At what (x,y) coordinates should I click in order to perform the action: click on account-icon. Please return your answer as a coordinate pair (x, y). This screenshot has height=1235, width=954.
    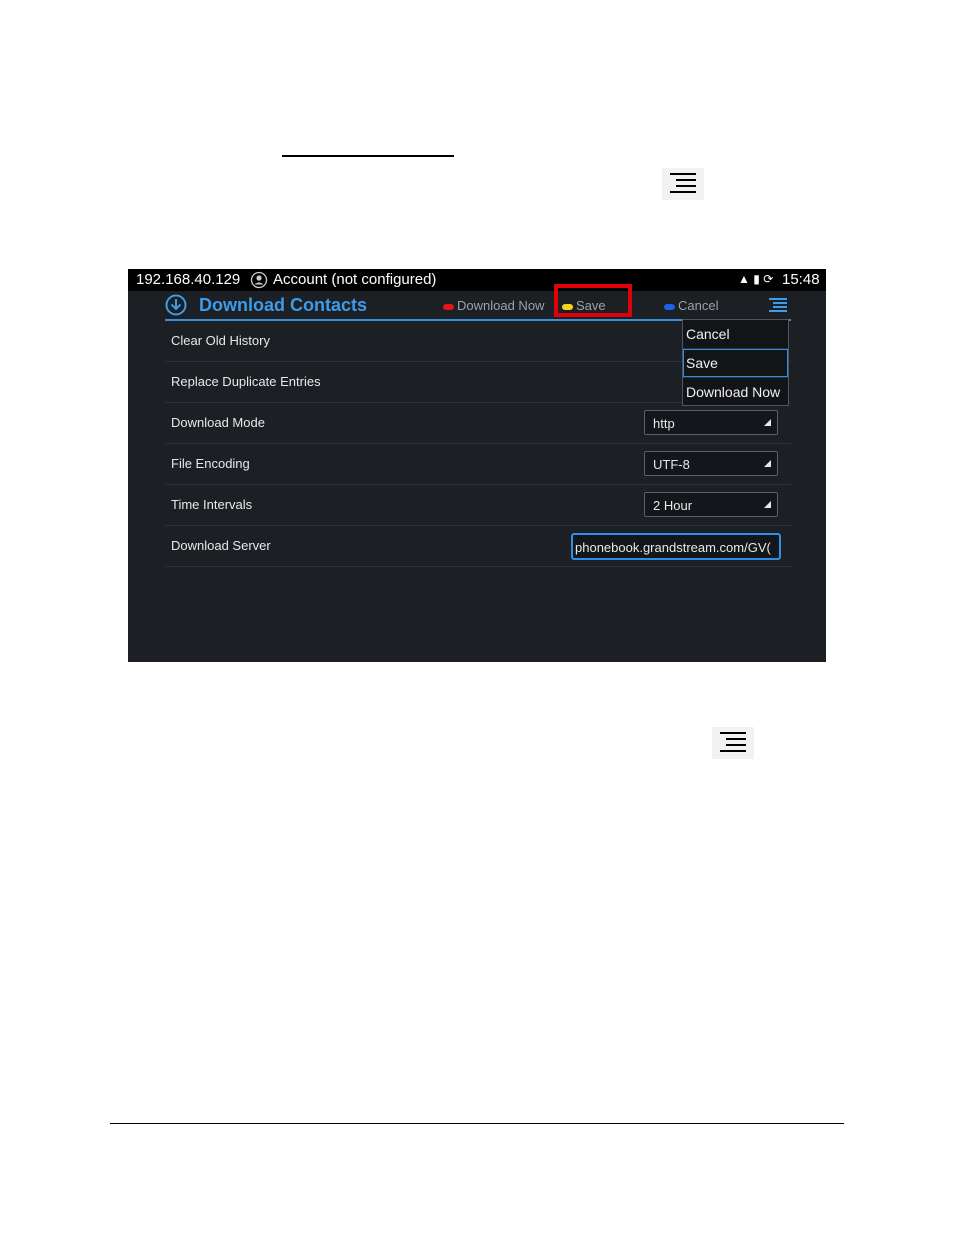
    Looking at the image, I should click on (259, 280).